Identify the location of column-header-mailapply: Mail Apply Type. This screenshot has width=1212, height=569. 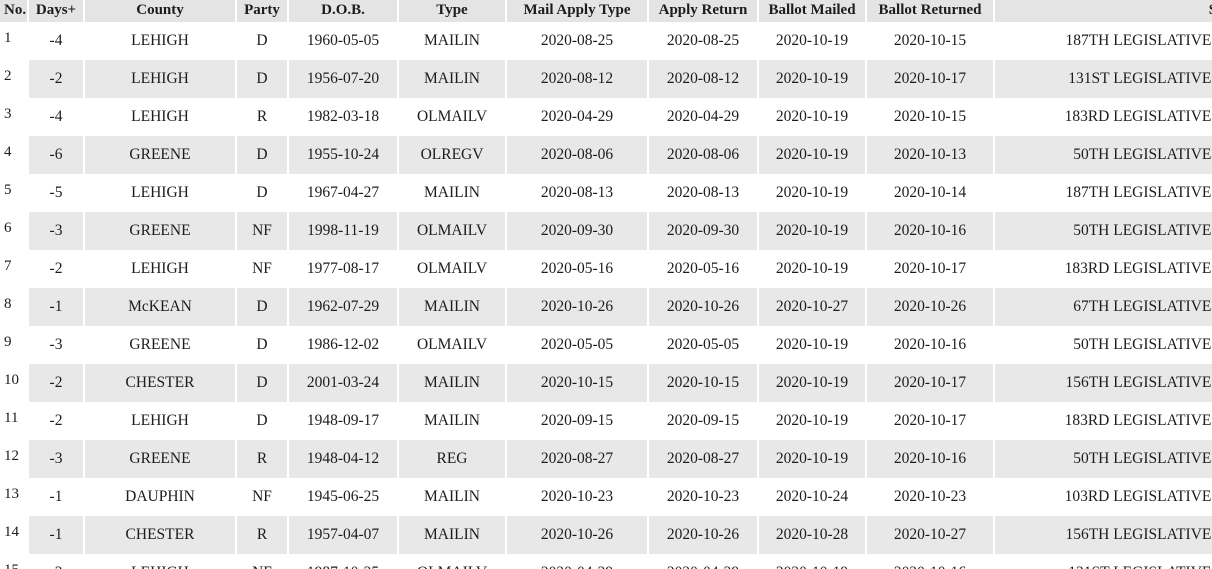
(576, 11).